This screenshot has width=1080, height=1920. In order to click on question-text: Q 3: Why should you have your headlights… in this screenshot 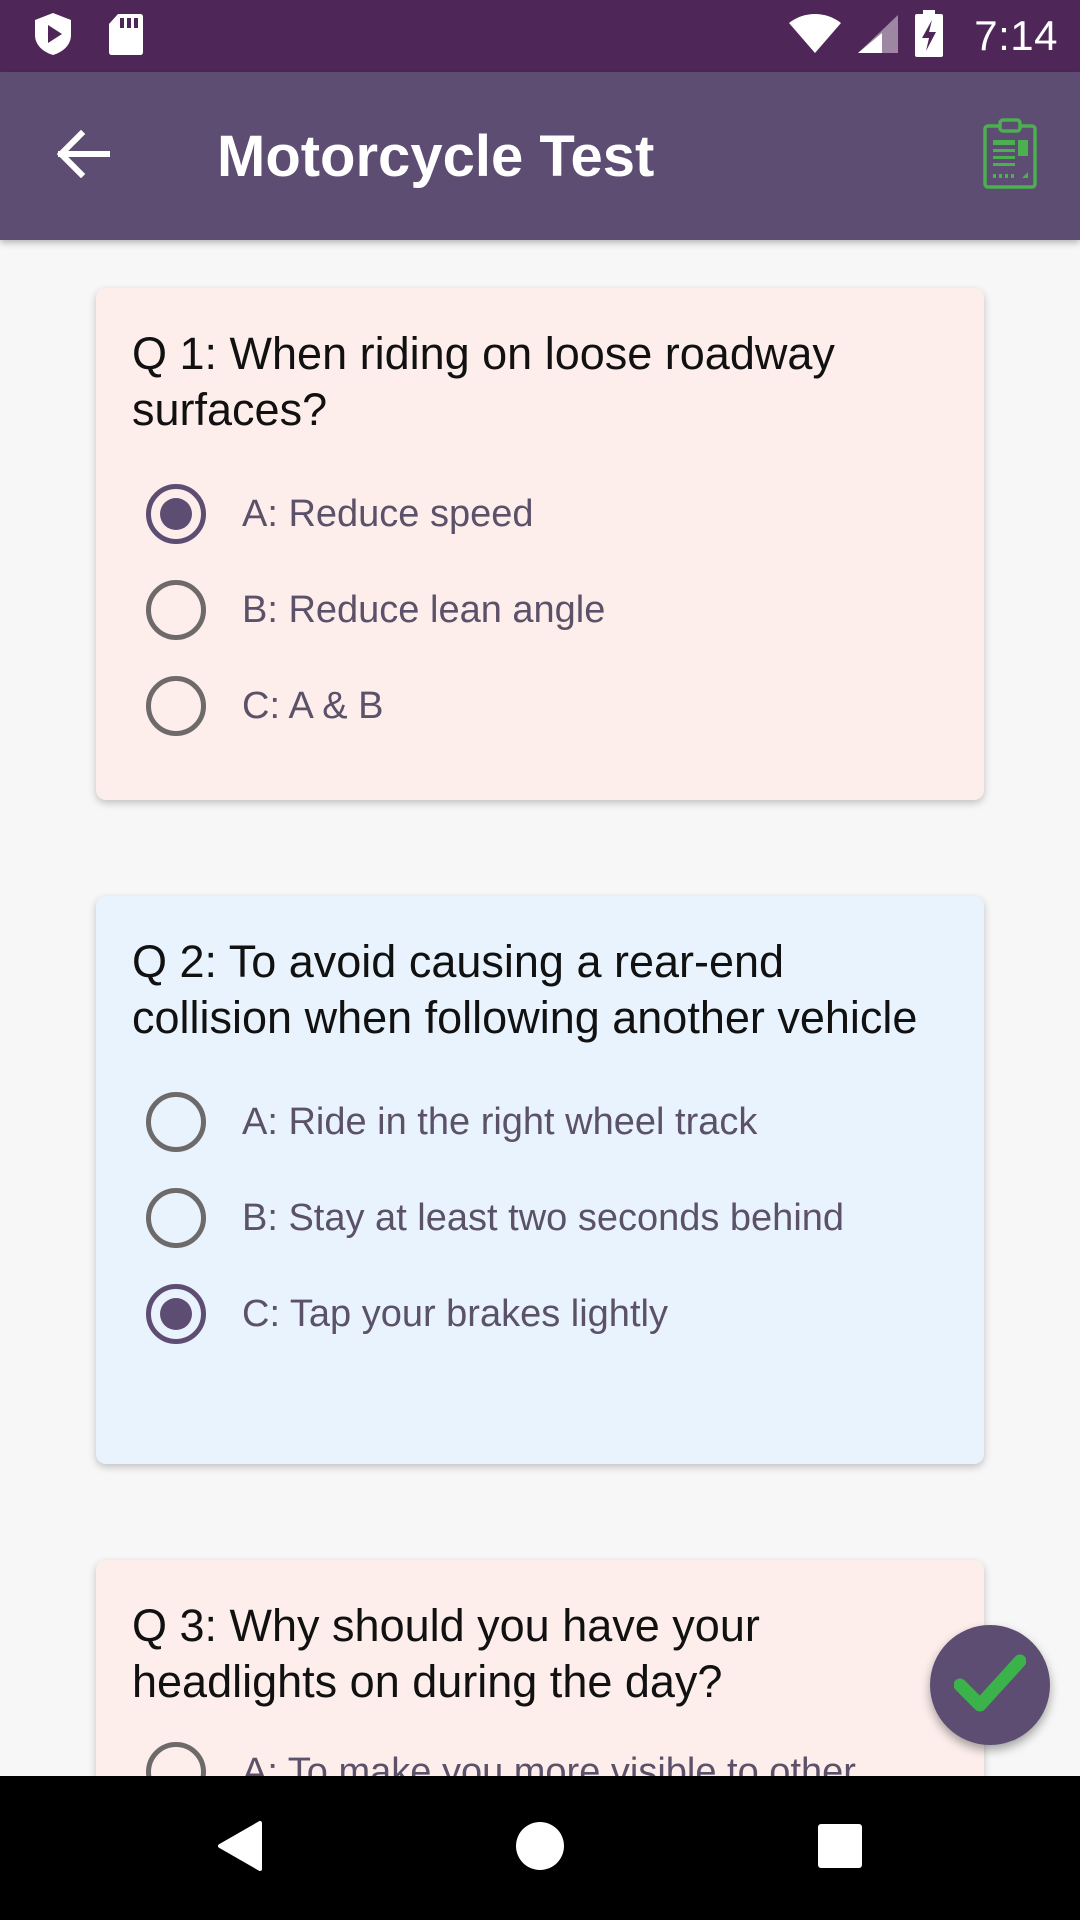, I will do `click(446, 1653)`.